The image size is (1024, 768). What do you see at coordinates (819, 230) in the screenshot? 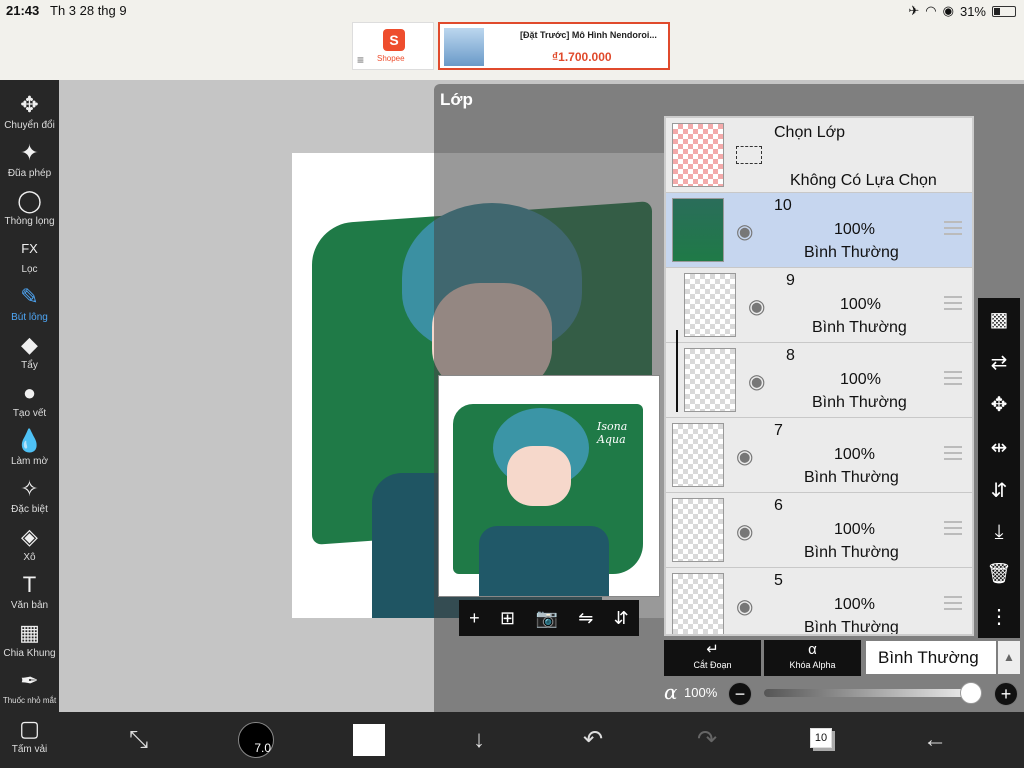
I see `layer-row: ◉ 10 100% Bình Thường` at bounding box center [819, 230].